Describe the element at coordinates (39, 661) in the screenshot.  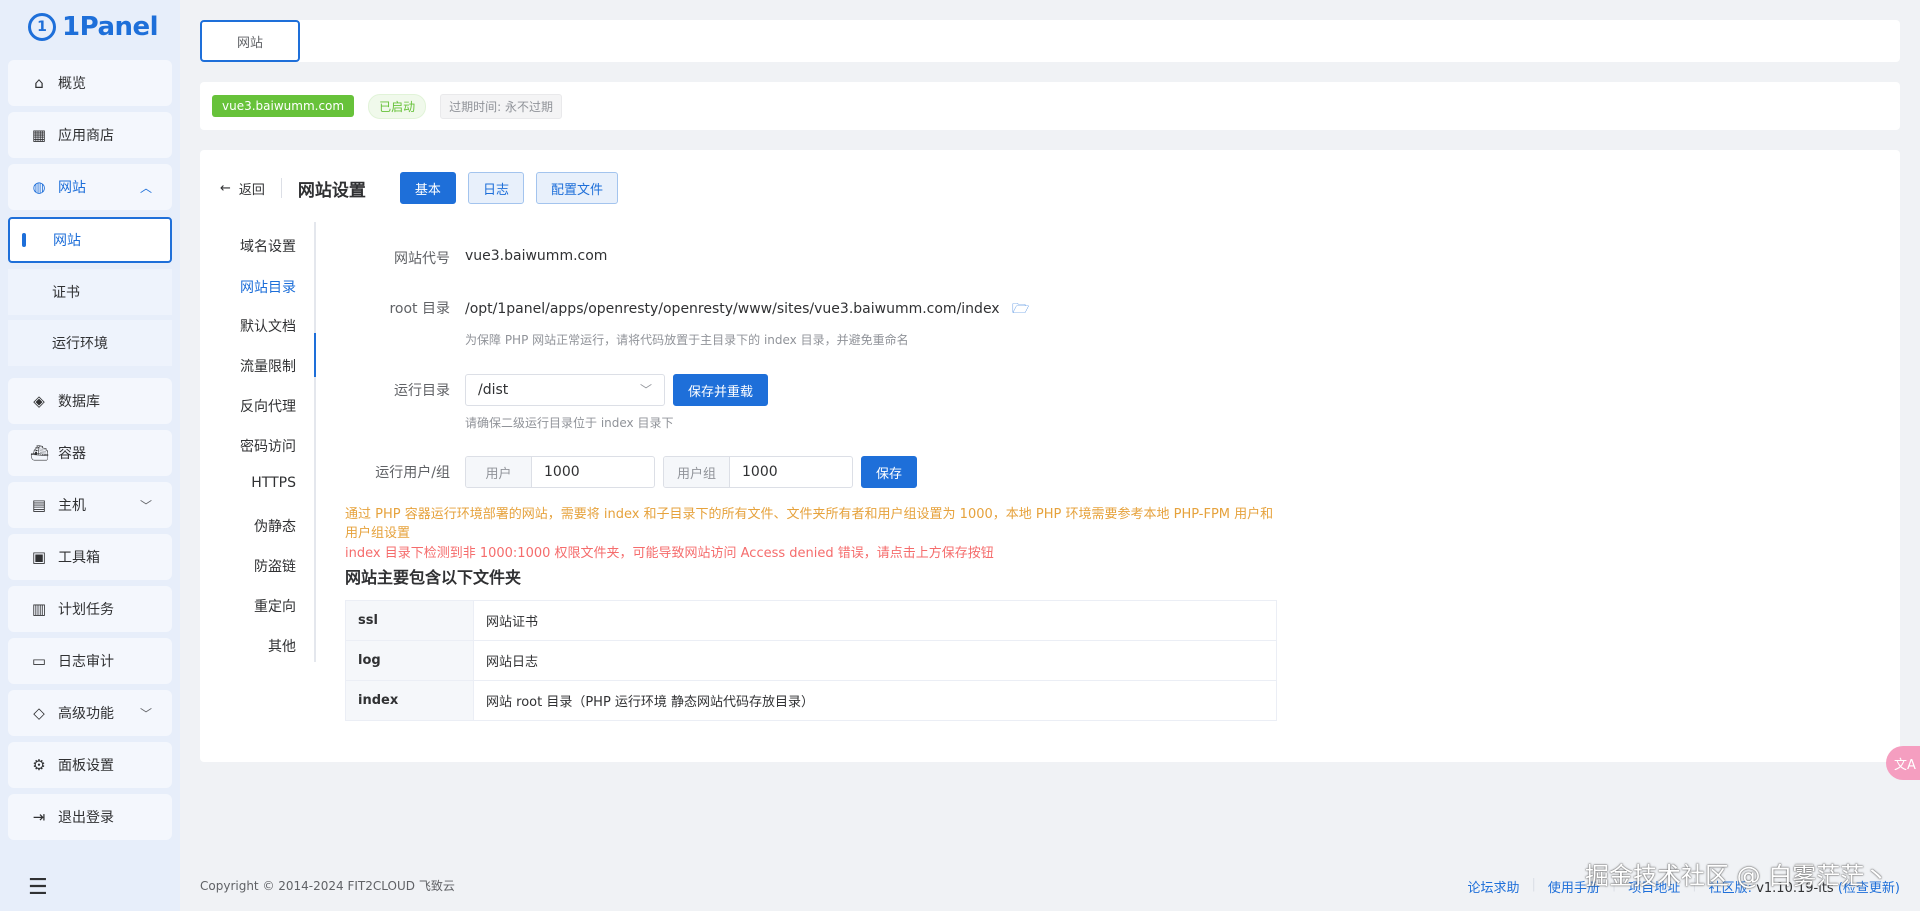
I see `log-icon: ▭` at that location.